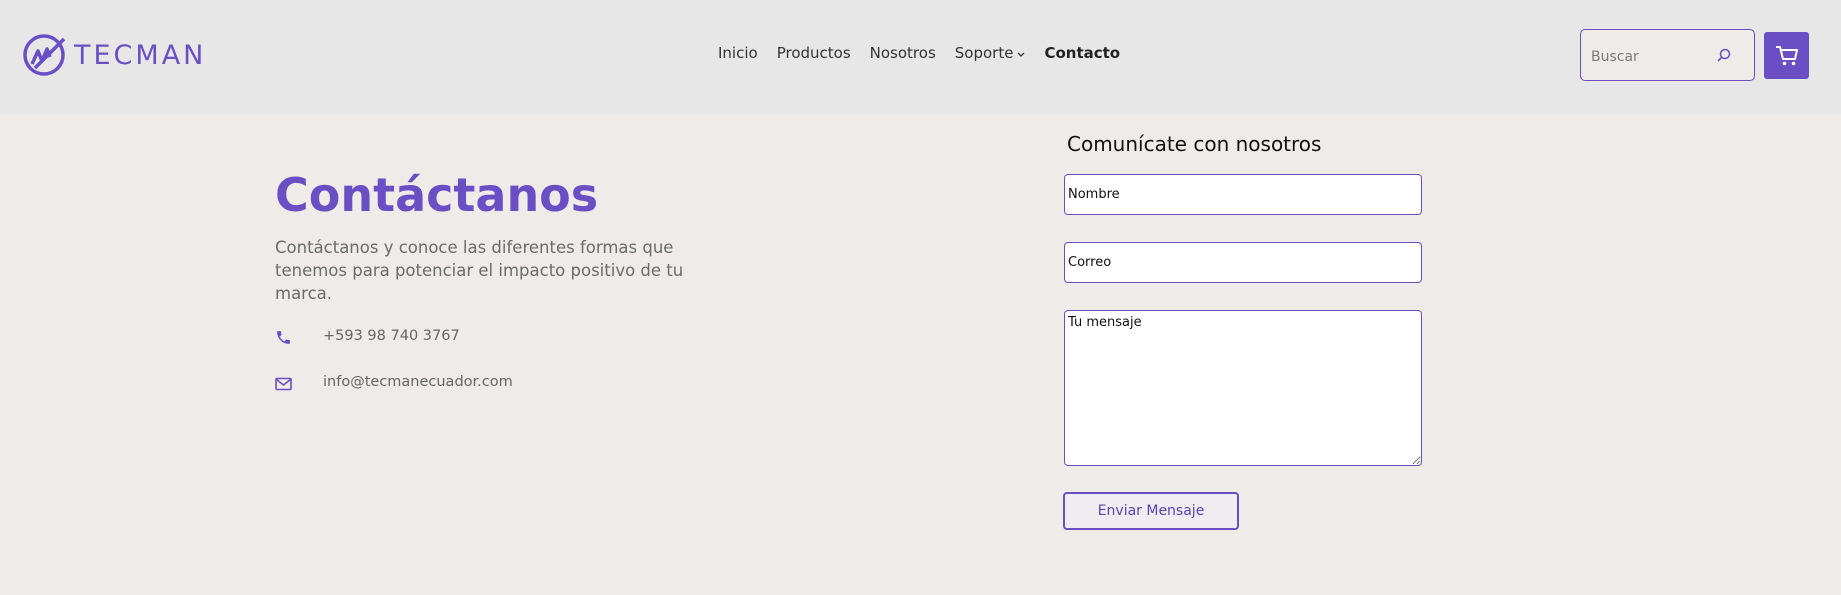  Describe the element at coordinates (1243, 194) in the screenshot. I see `name-field` at that location.